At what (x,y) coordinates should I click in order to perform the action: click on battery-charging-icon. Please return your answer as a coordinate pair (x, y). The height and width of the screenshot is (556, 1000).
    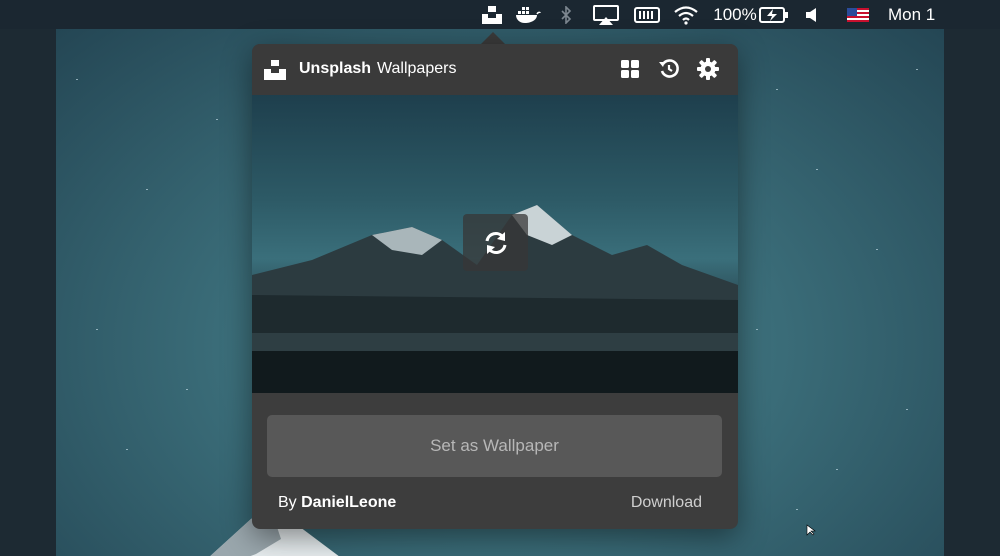
    Looking at the image, I should click on (774, 14).